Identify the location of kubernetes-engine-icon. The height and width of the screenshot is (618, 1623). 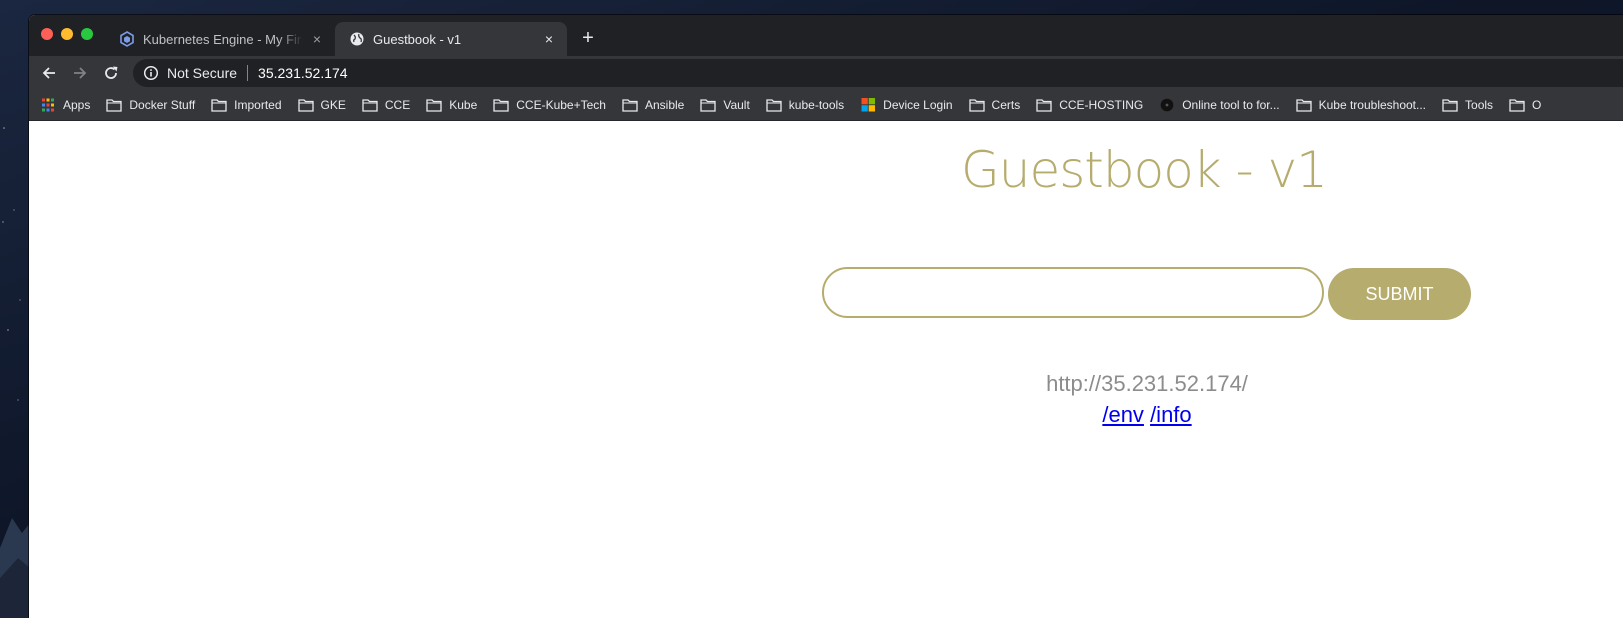
(127, 39).